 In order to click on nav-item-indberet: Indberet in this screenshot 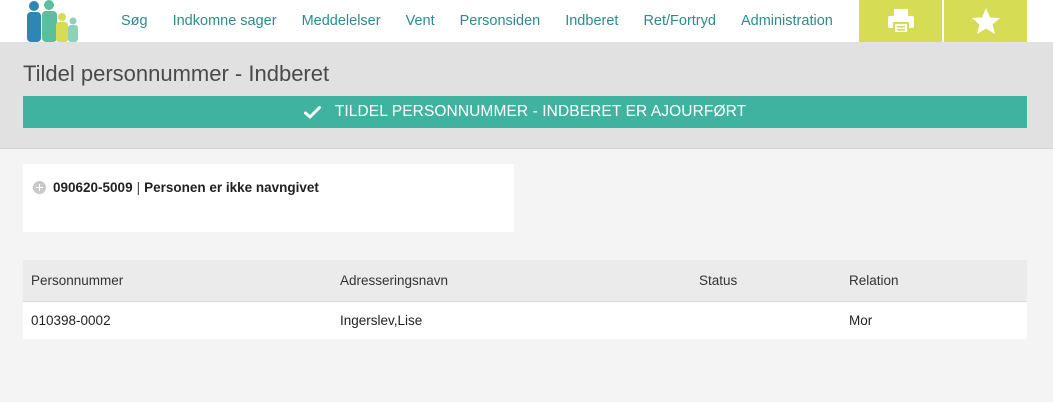, I will do `click(591, 21)`.